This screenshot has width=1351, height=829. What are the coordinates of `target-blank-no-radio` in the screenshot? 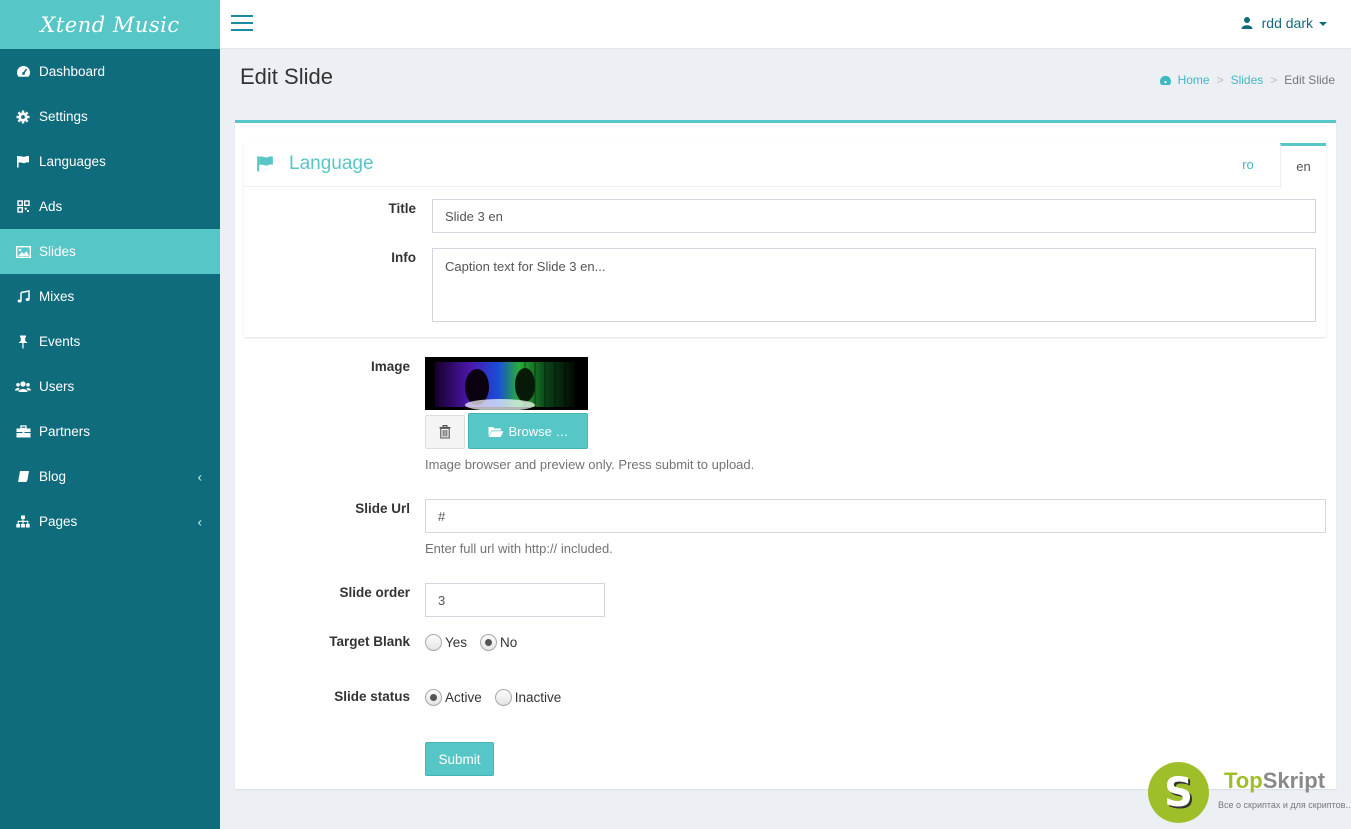 It's located at (489, 642).